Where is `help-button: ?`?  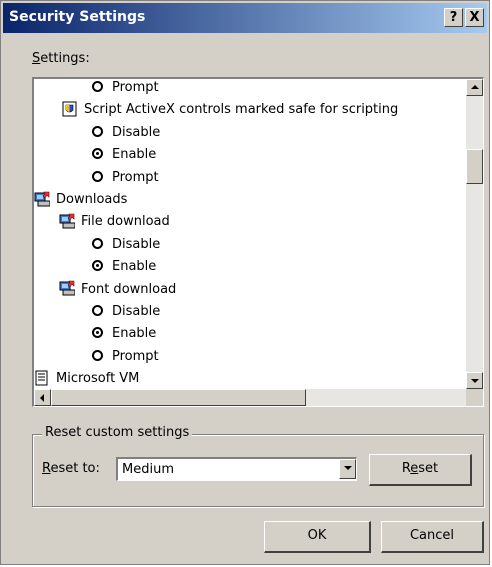
help-button: ? is located at coordinates (453, 17).